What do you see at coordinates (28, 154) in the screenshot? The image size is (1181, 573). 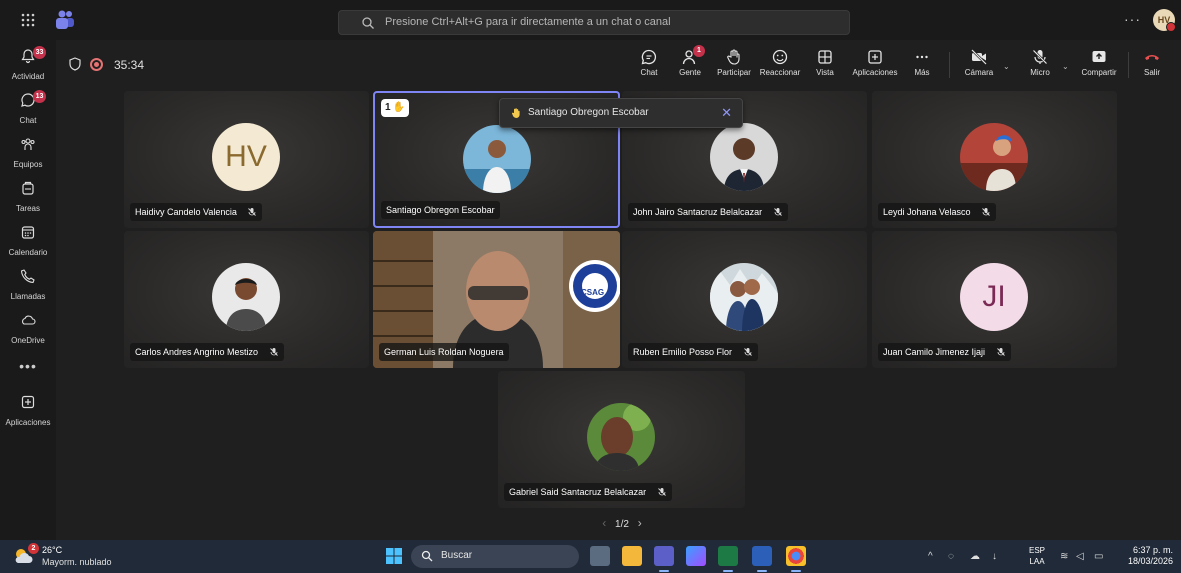 I see `rail-item-teams: Equipos` at bounding box center [28, 154].